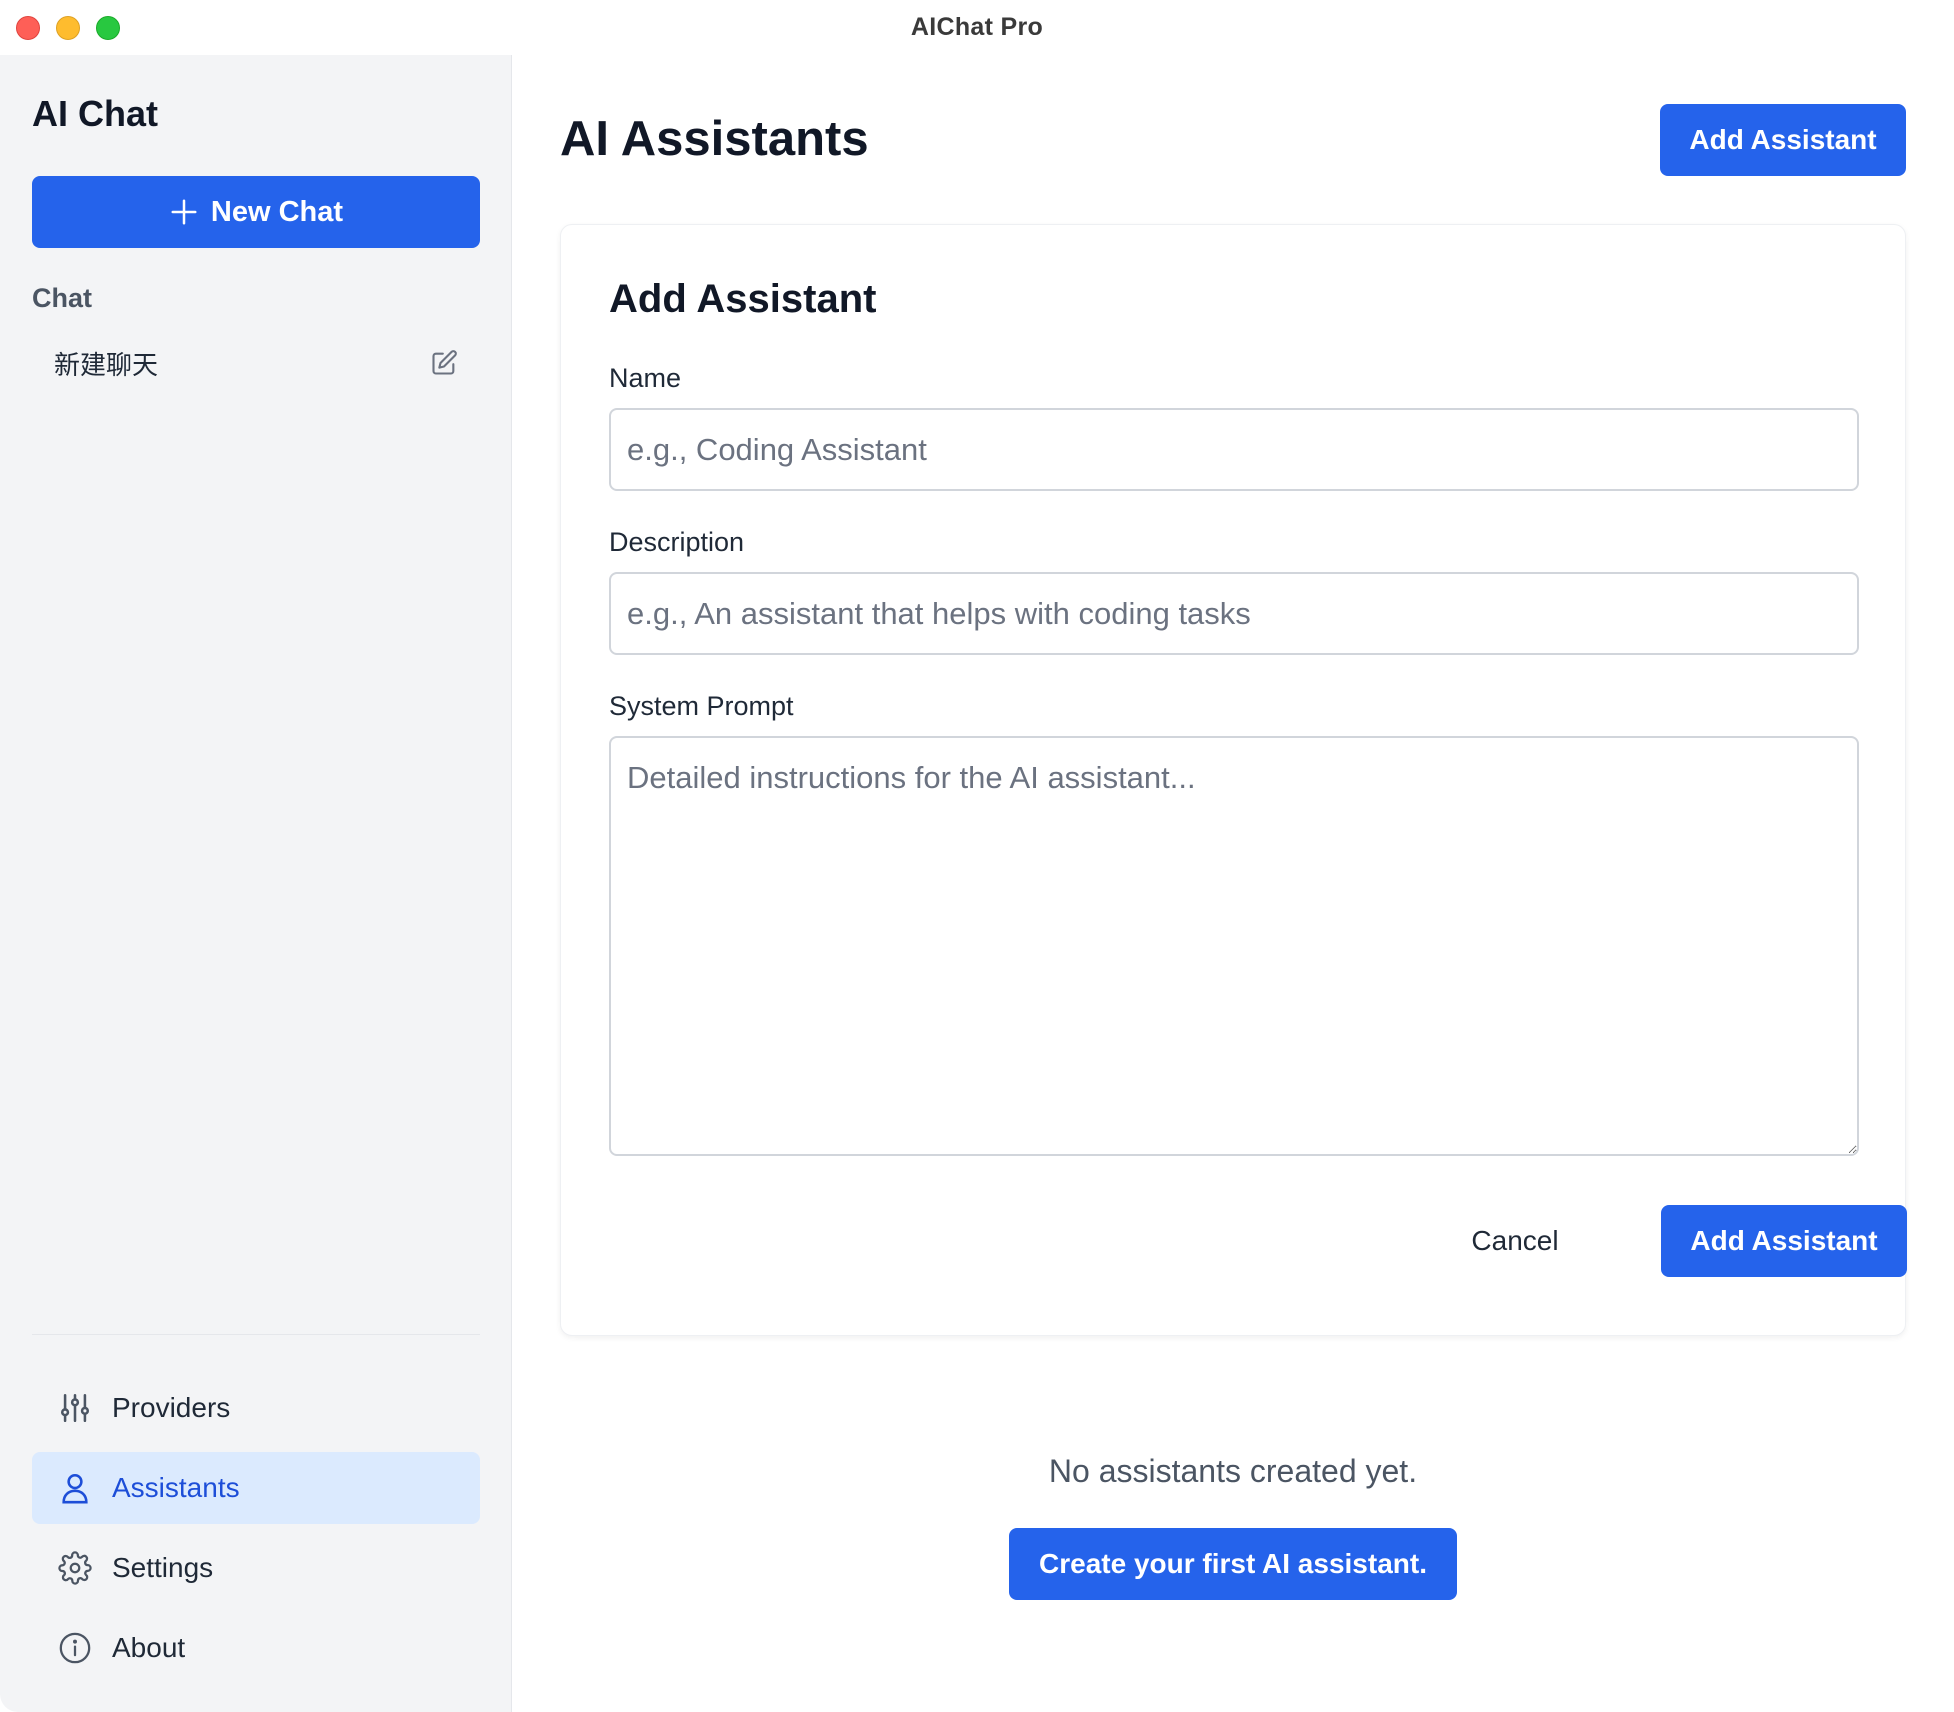 The image size is (1954, 1712). What do you see at coordinates (256, 1568) in the screenshot?
I see `nav-item-settings: Settings` at bounding box center [256, 1568].